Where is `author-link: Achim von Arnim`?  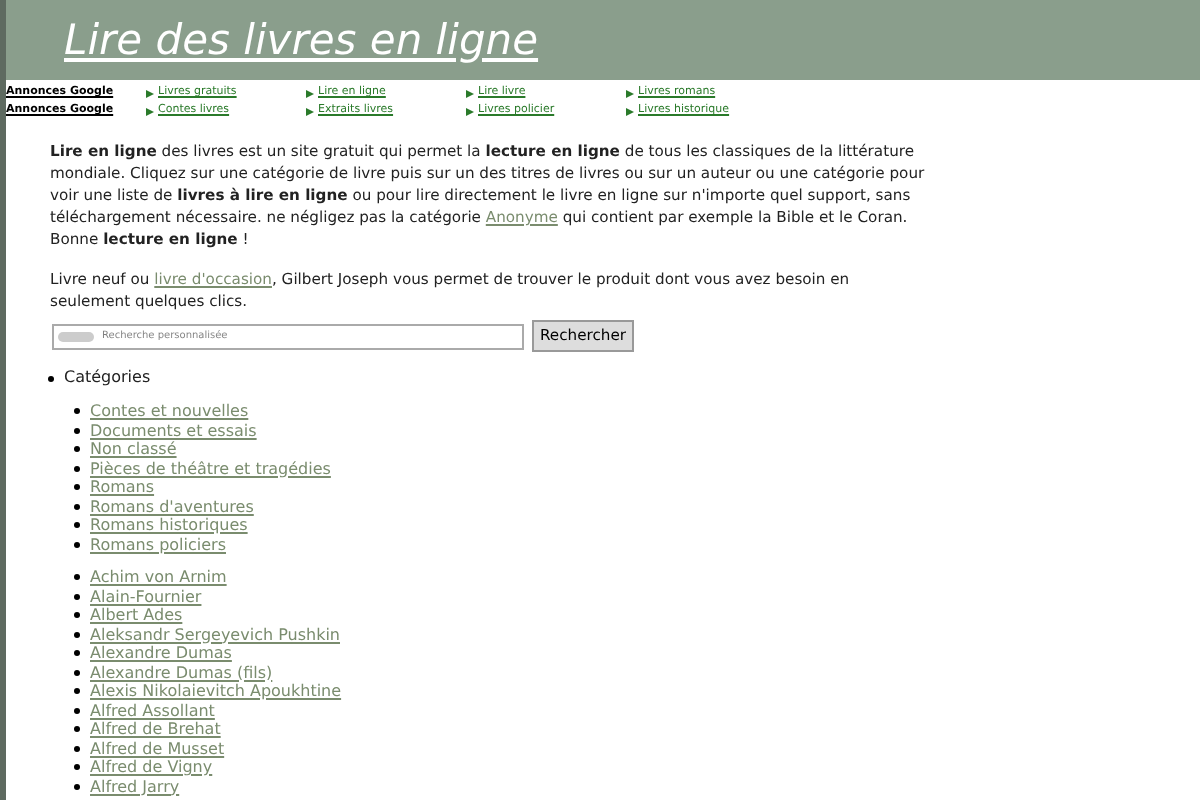 author-link: Achim von Arnim is located at coordinates (158, 577).